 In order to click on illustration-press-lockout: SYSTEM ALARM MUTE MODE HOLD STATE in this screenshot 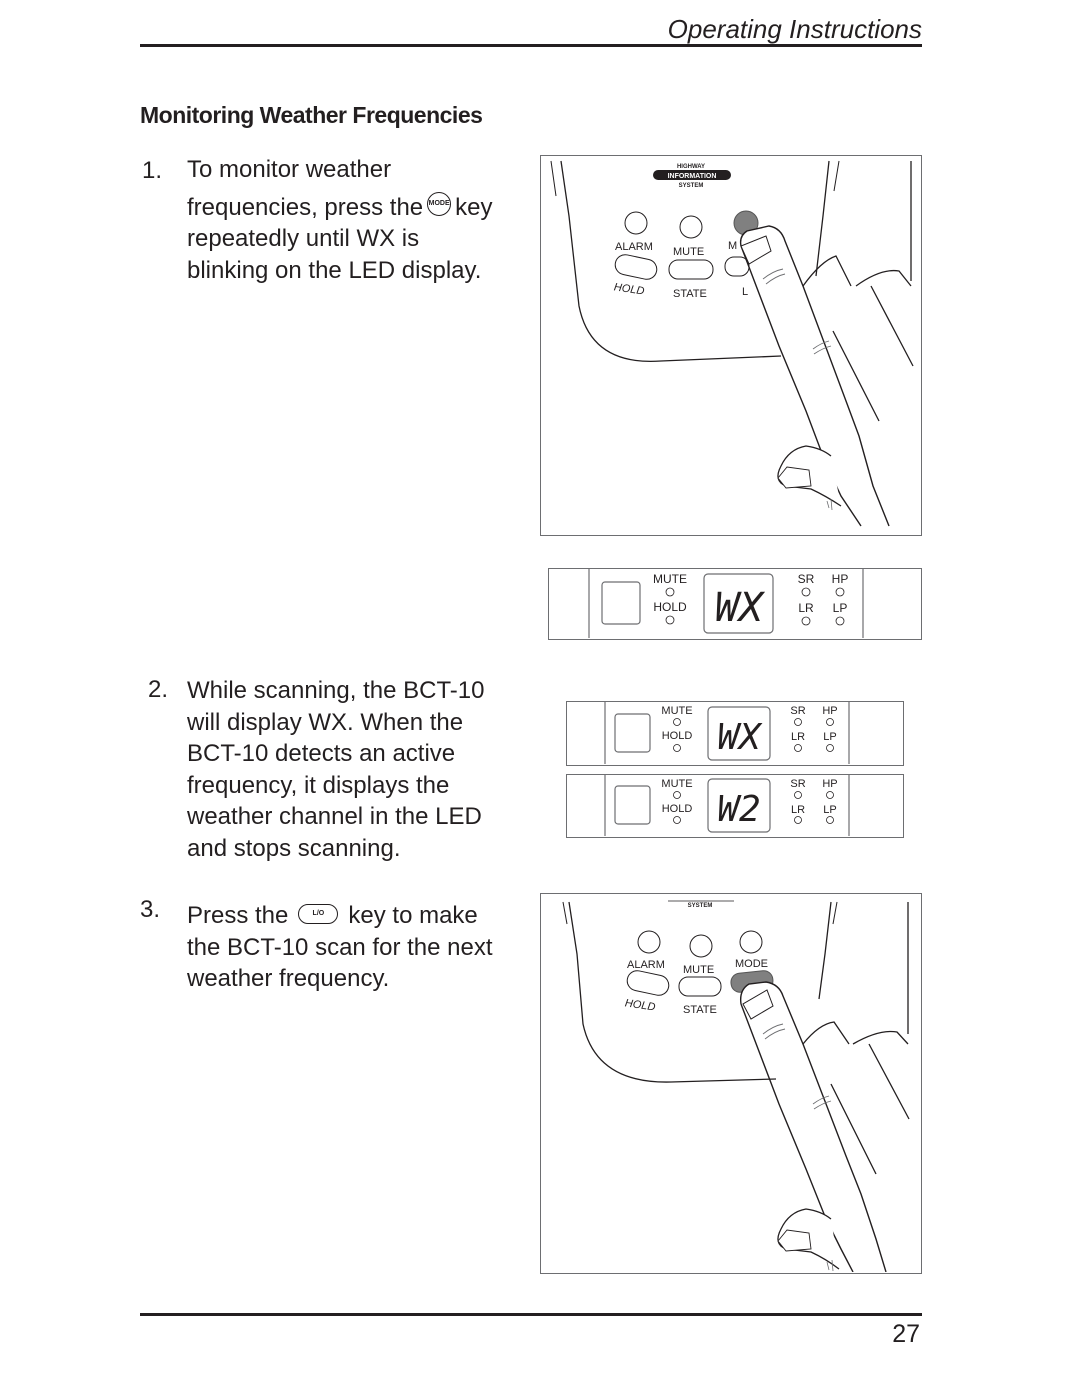, I will do `click(731, 1083)`.